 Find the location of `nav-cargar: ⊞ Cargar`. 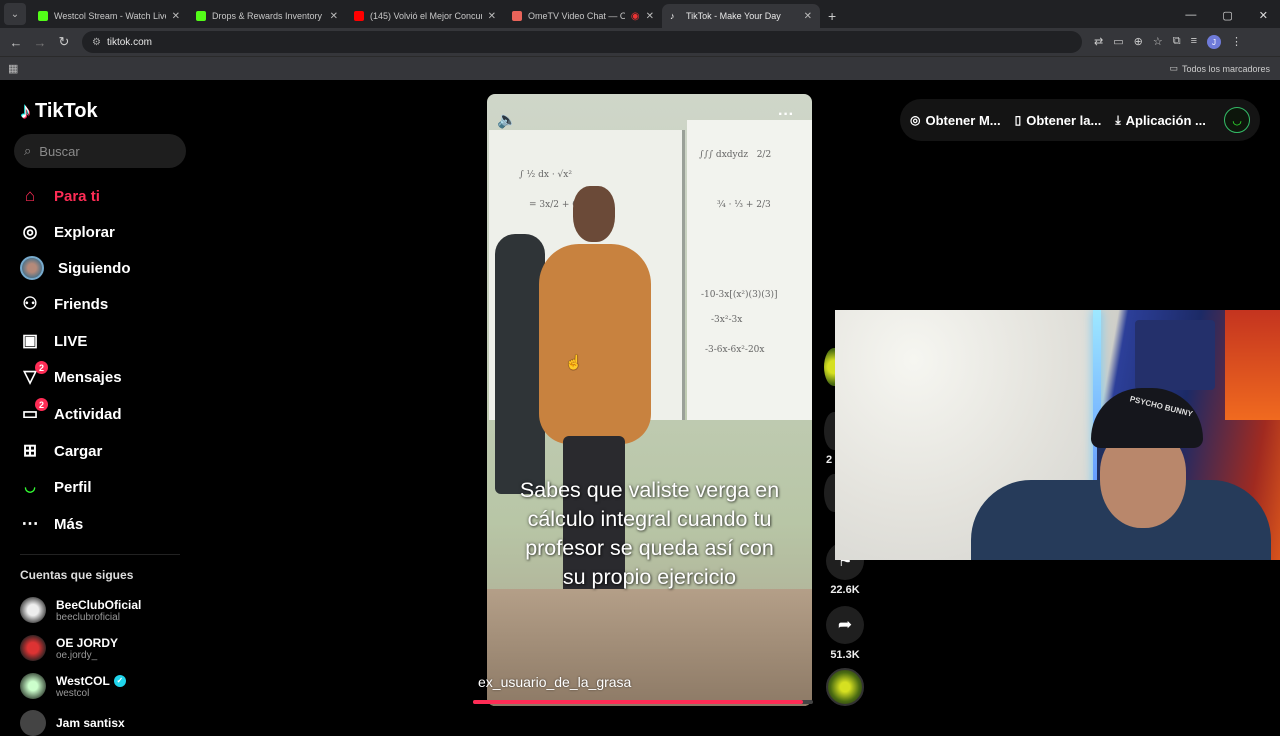

nav-cargar: ⊞ Cargar is located at coordinates (61, 451).